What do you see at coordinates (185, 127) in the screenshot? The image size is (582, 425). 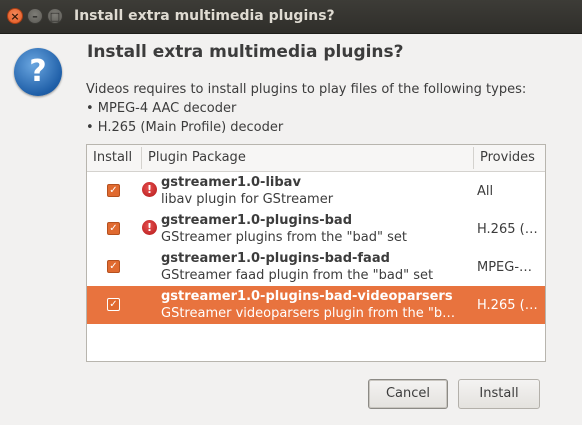 I see `description-line: • H.265 (Main Profile) decoder` at bounding box center [185, 127].